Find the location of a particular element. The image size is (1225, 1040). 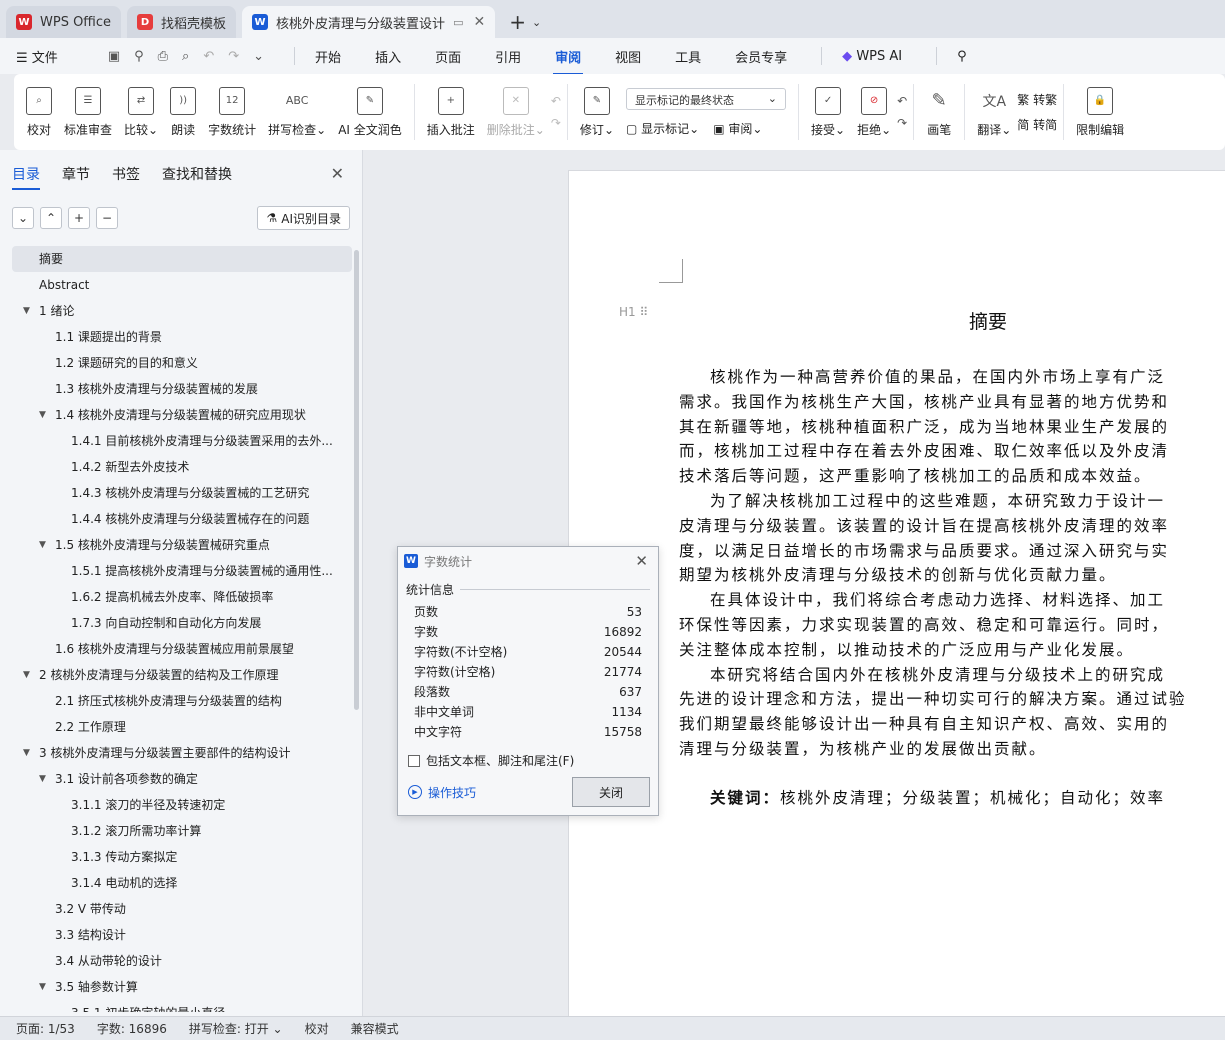

toc-item: 3.5.1 初步确定轴的最小直径 is located at coordinates (182, 1006).